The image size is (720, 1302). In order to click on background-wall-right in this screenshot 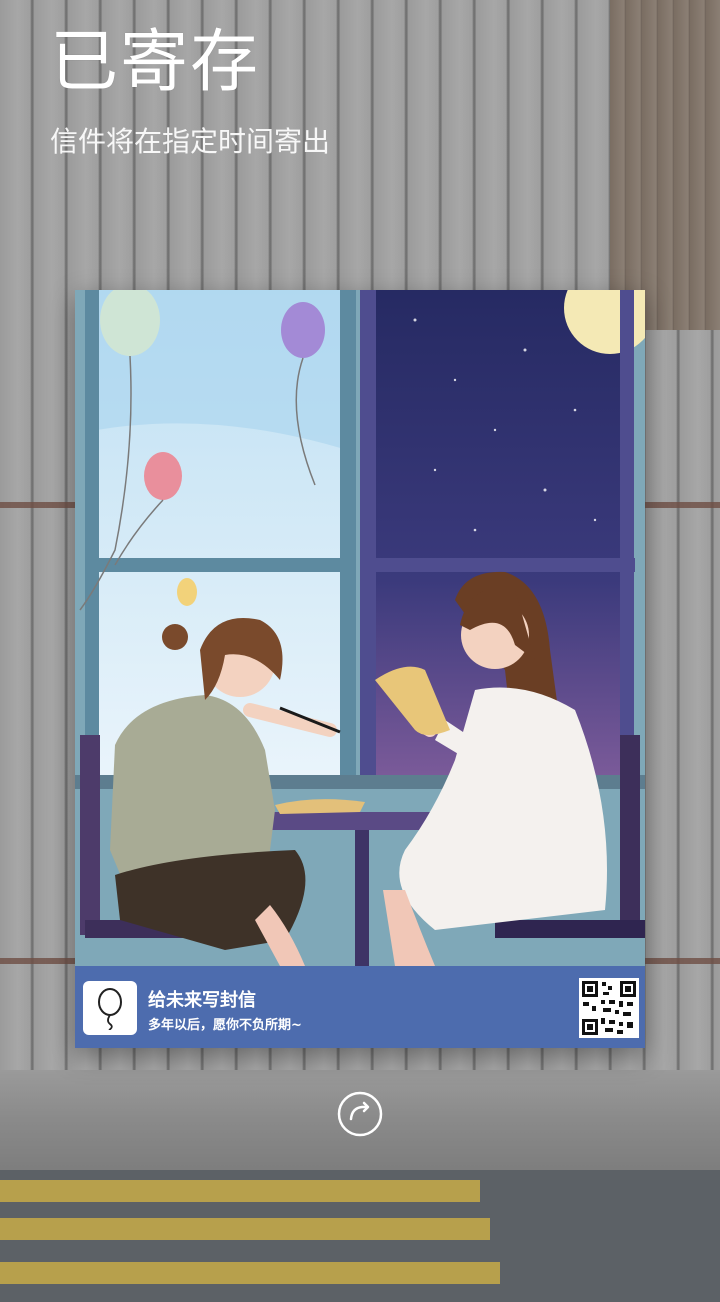, I will do `click(665, 165)`.